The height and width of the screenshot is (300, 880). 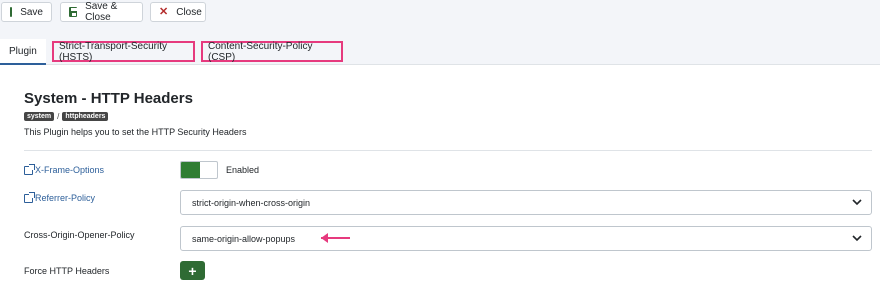 What do you see at coordinates (108, 98) in the screenshot?
I see `page-title: System - HTTP Headers` at bounding box center [108, 98].